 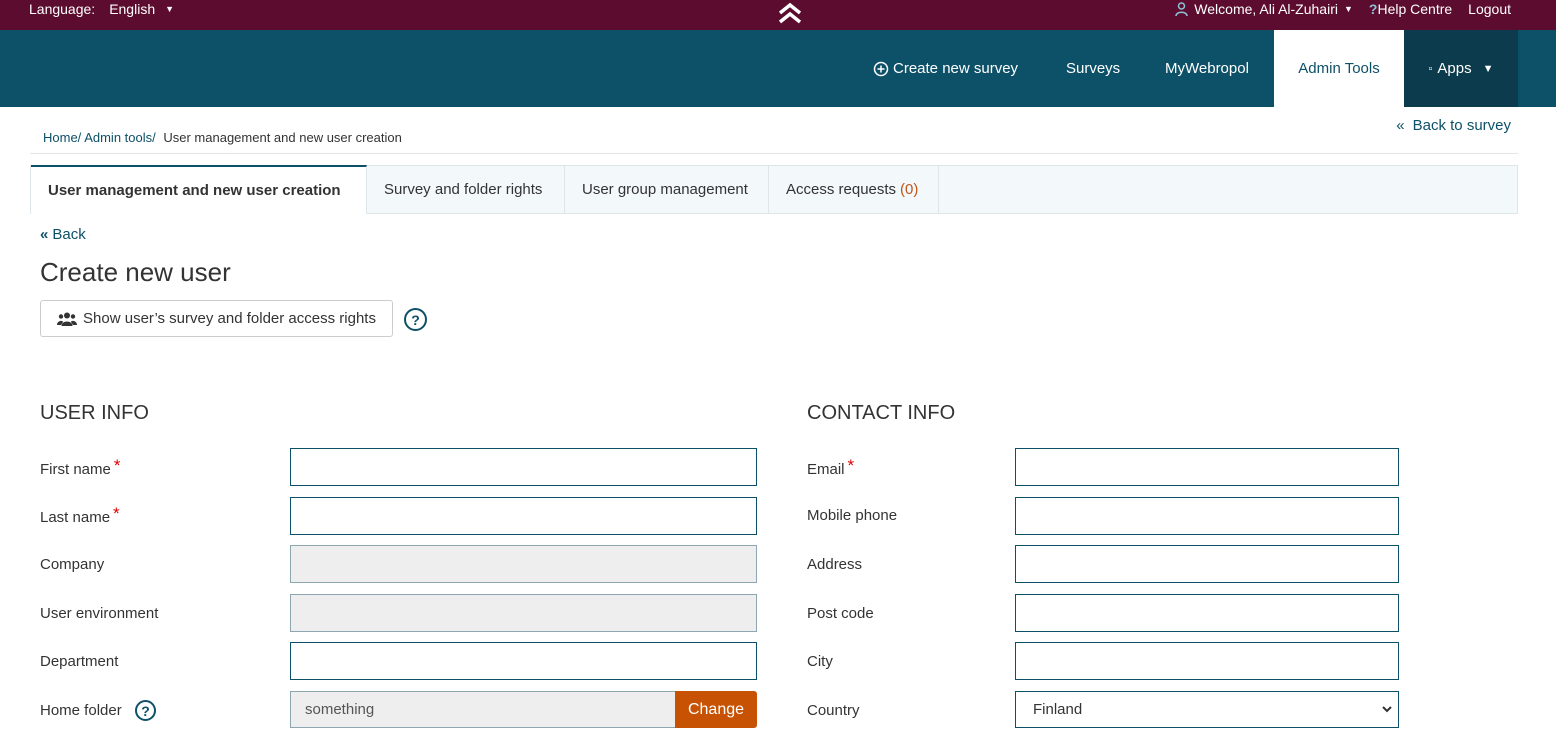 I want to click on email-label: Email *, so click(x=831, y=467).